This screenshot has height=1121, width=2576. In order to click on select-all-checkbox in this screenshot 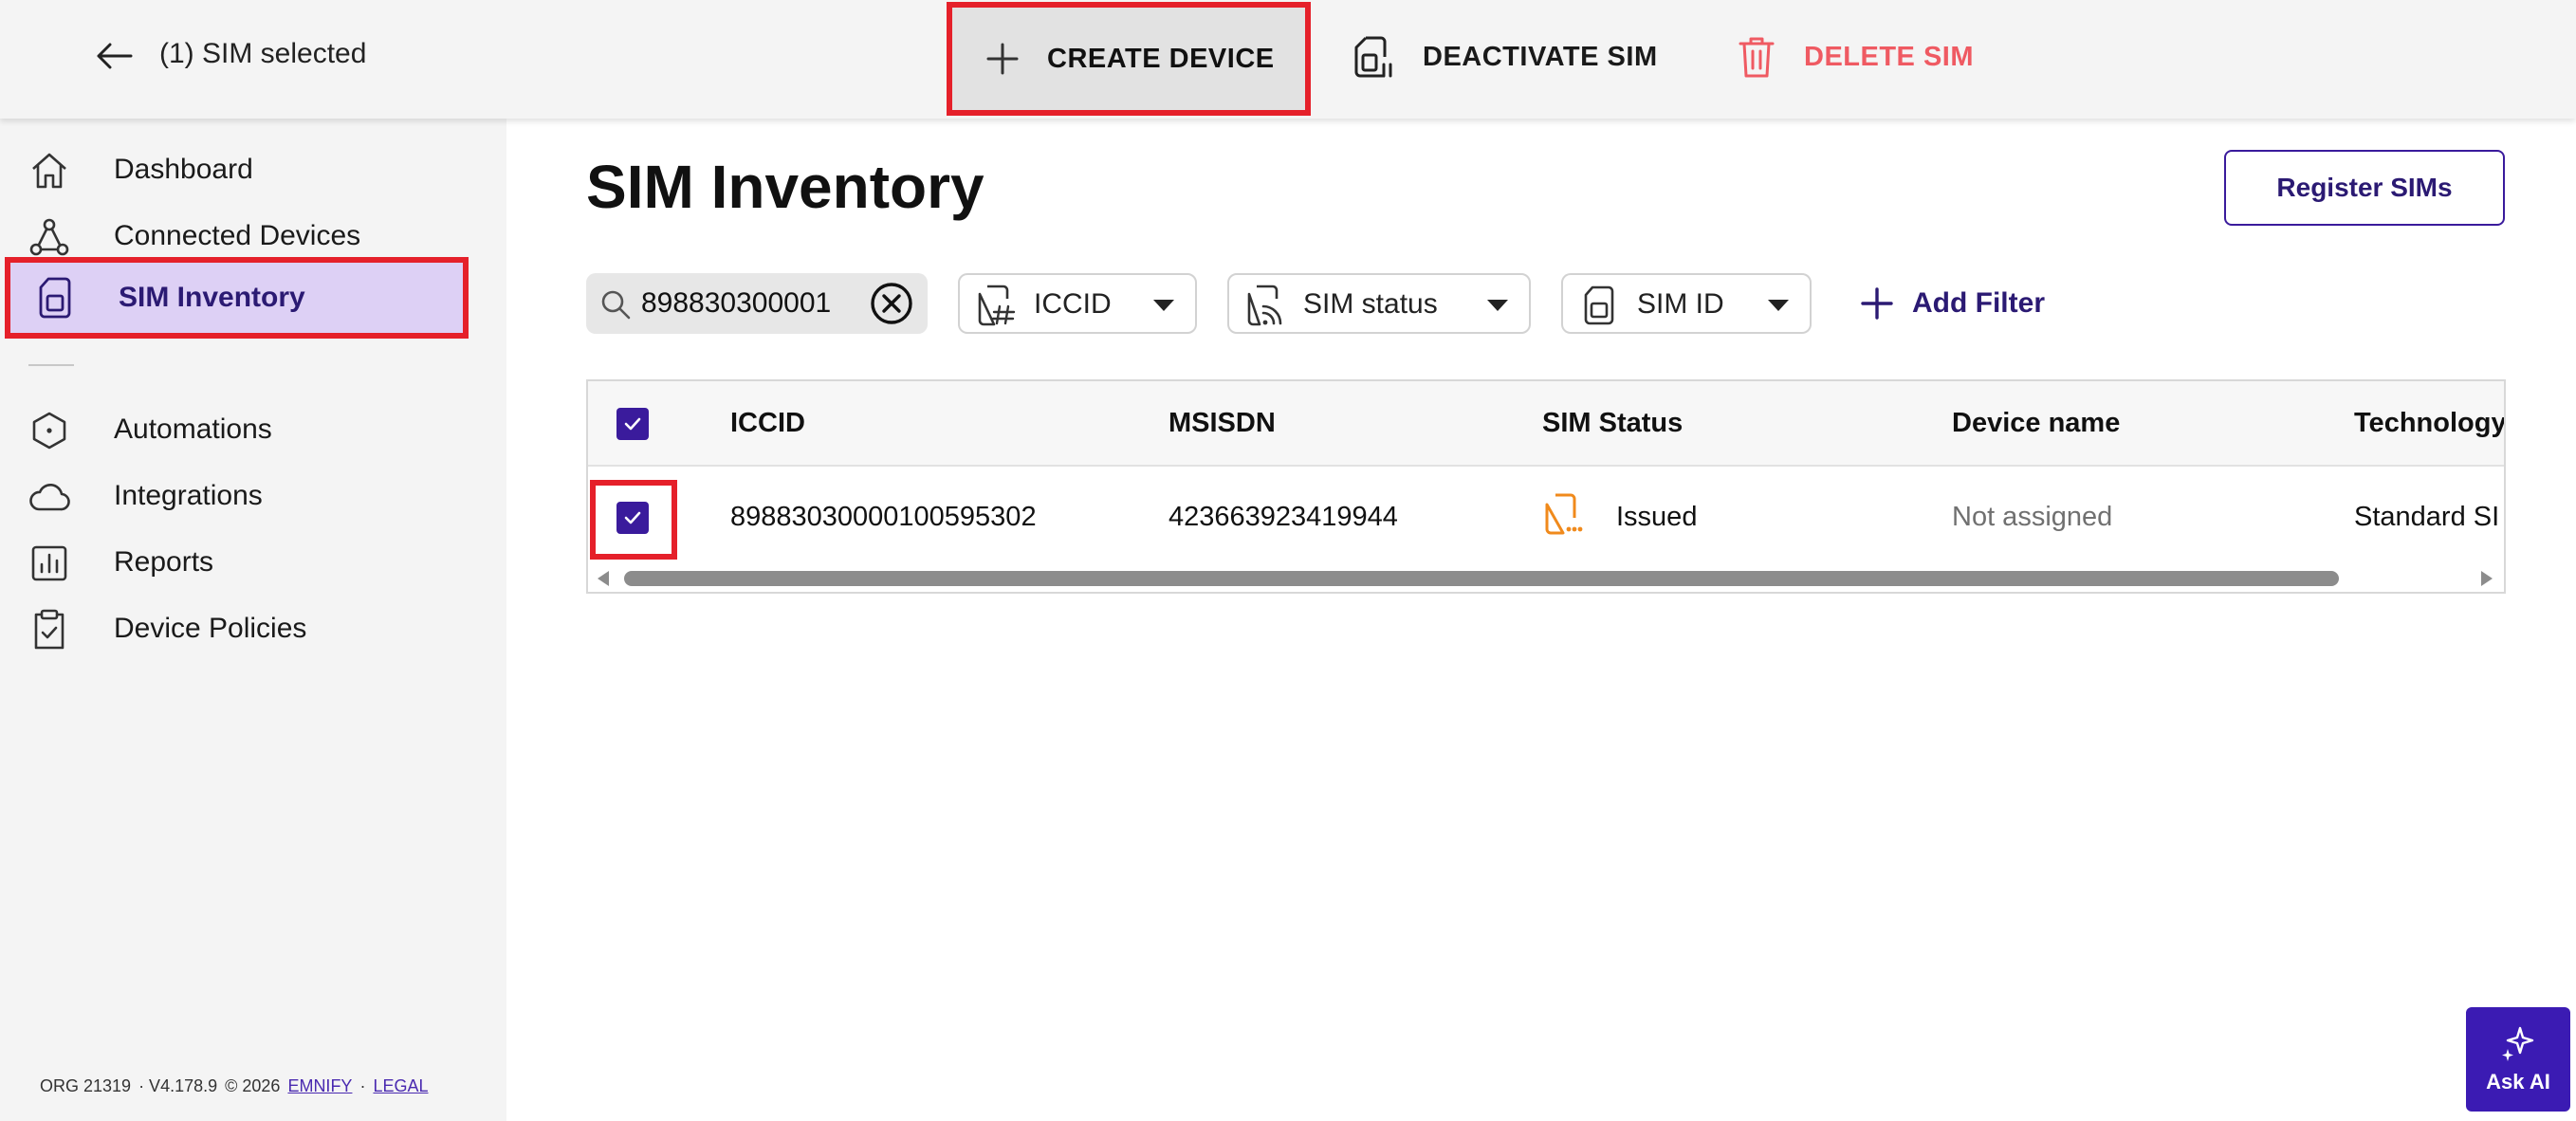, I will do `click(632, 424)`.